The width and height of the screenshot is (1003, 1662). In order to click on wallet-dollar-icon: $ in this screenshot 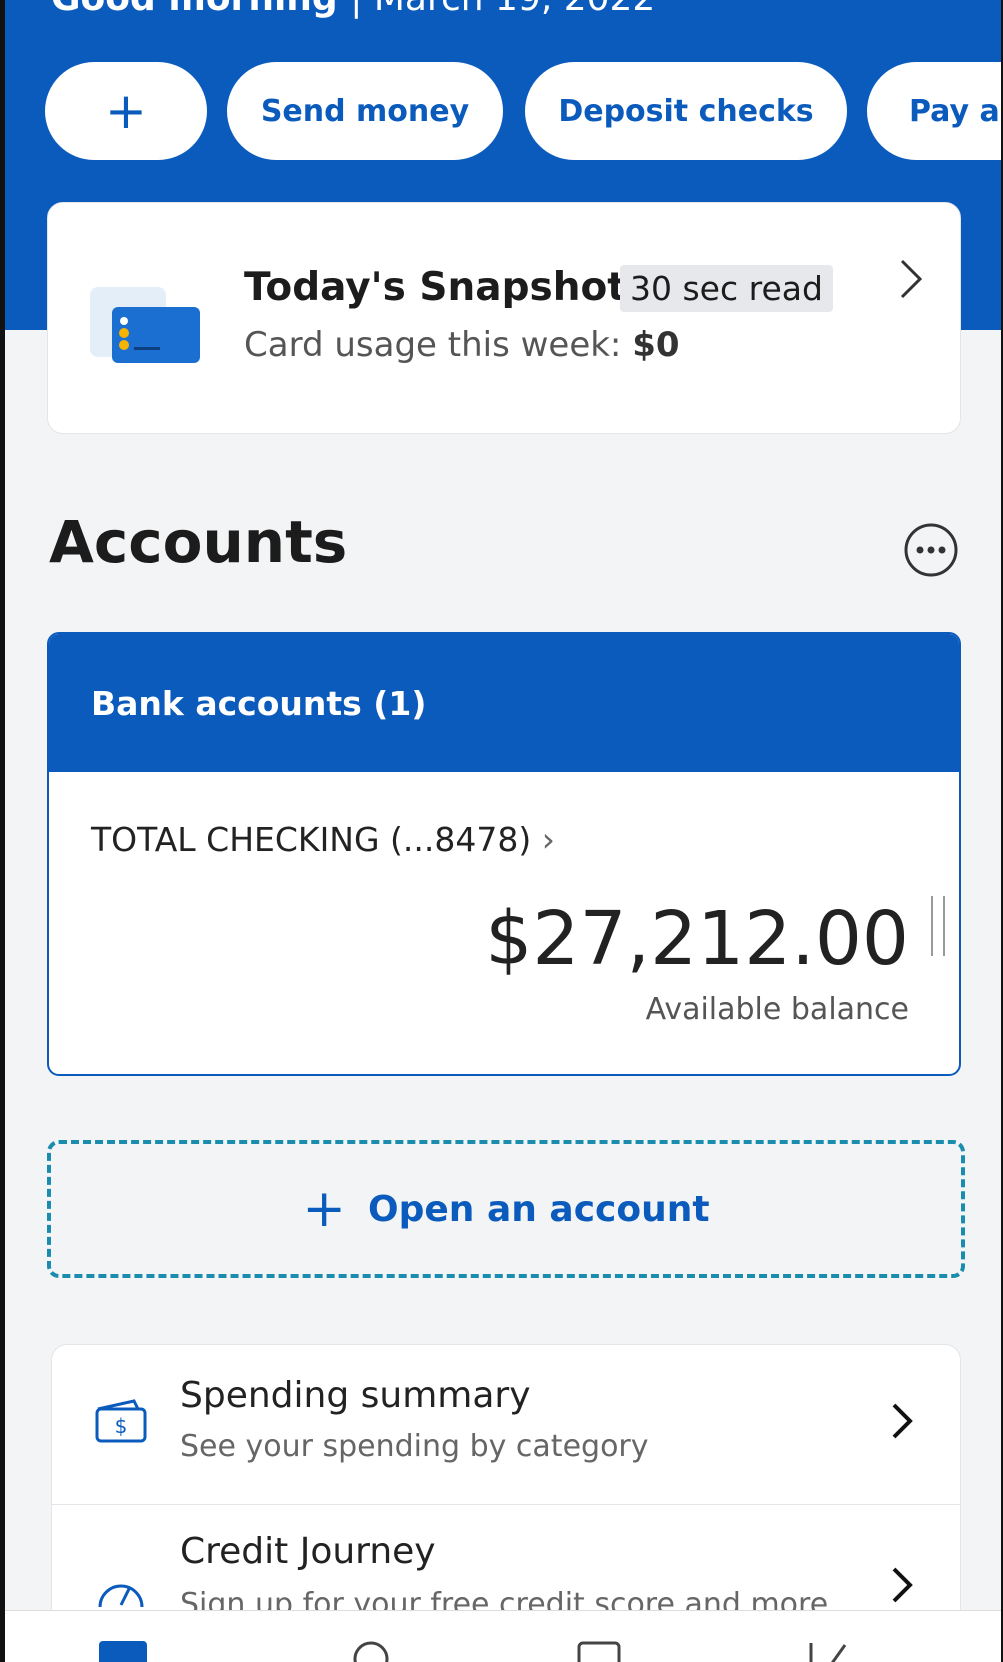, I will do `click(121, 1421)`.